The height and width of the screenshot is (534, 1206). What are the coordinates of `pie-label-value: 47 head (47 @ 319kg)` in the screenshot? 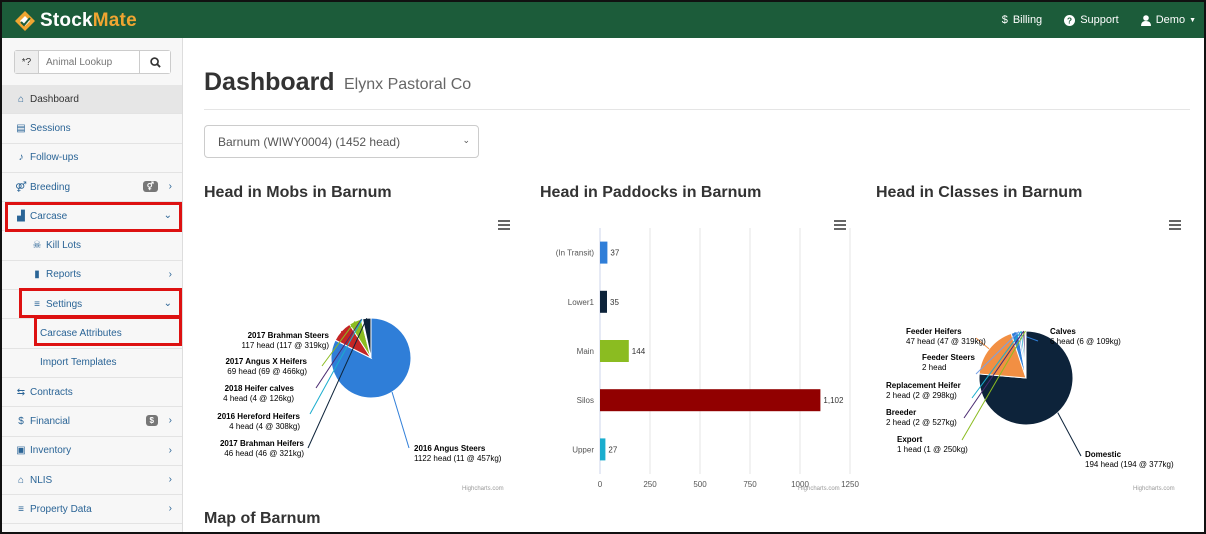 It's located at (946, 341).